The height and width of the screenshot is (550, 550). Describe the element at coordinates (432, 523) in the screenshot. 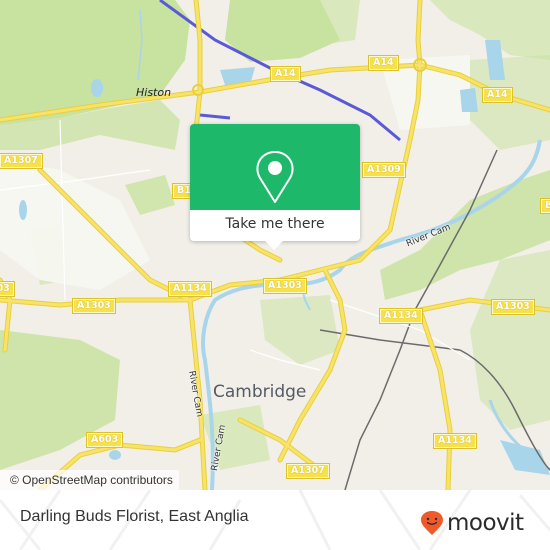

I see `moovit-smiley-pin-icon` at that location.